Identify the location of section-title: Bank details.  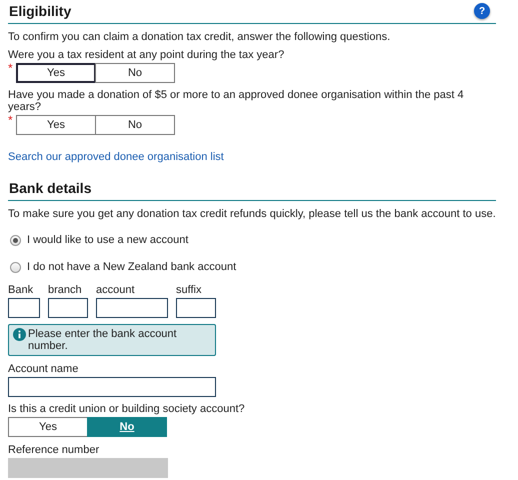
(50, 188).